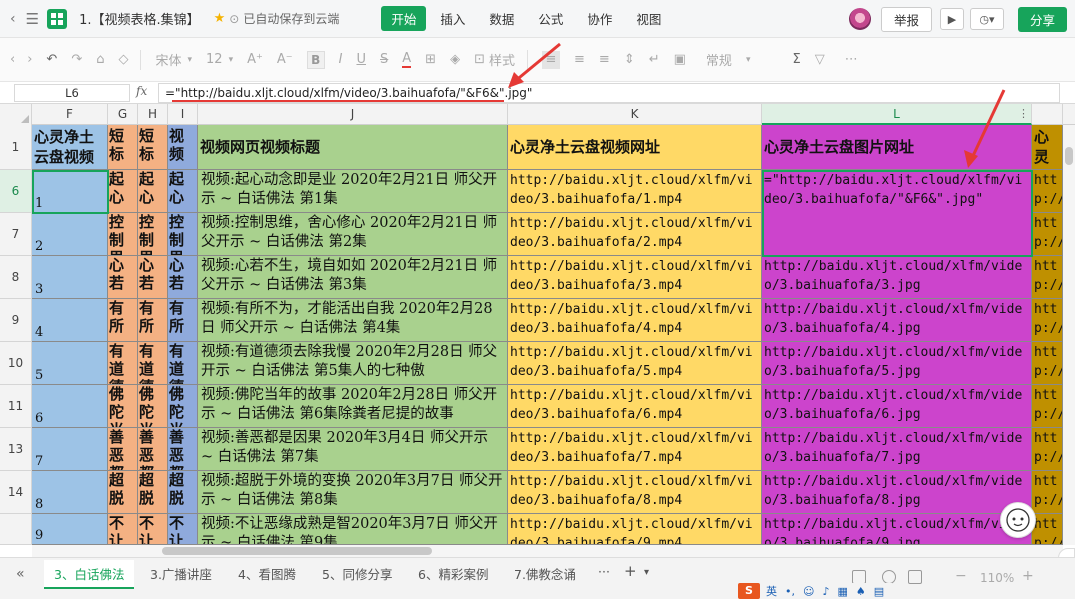  I want to click on cell-G: 控制思维, so click(123, 234).